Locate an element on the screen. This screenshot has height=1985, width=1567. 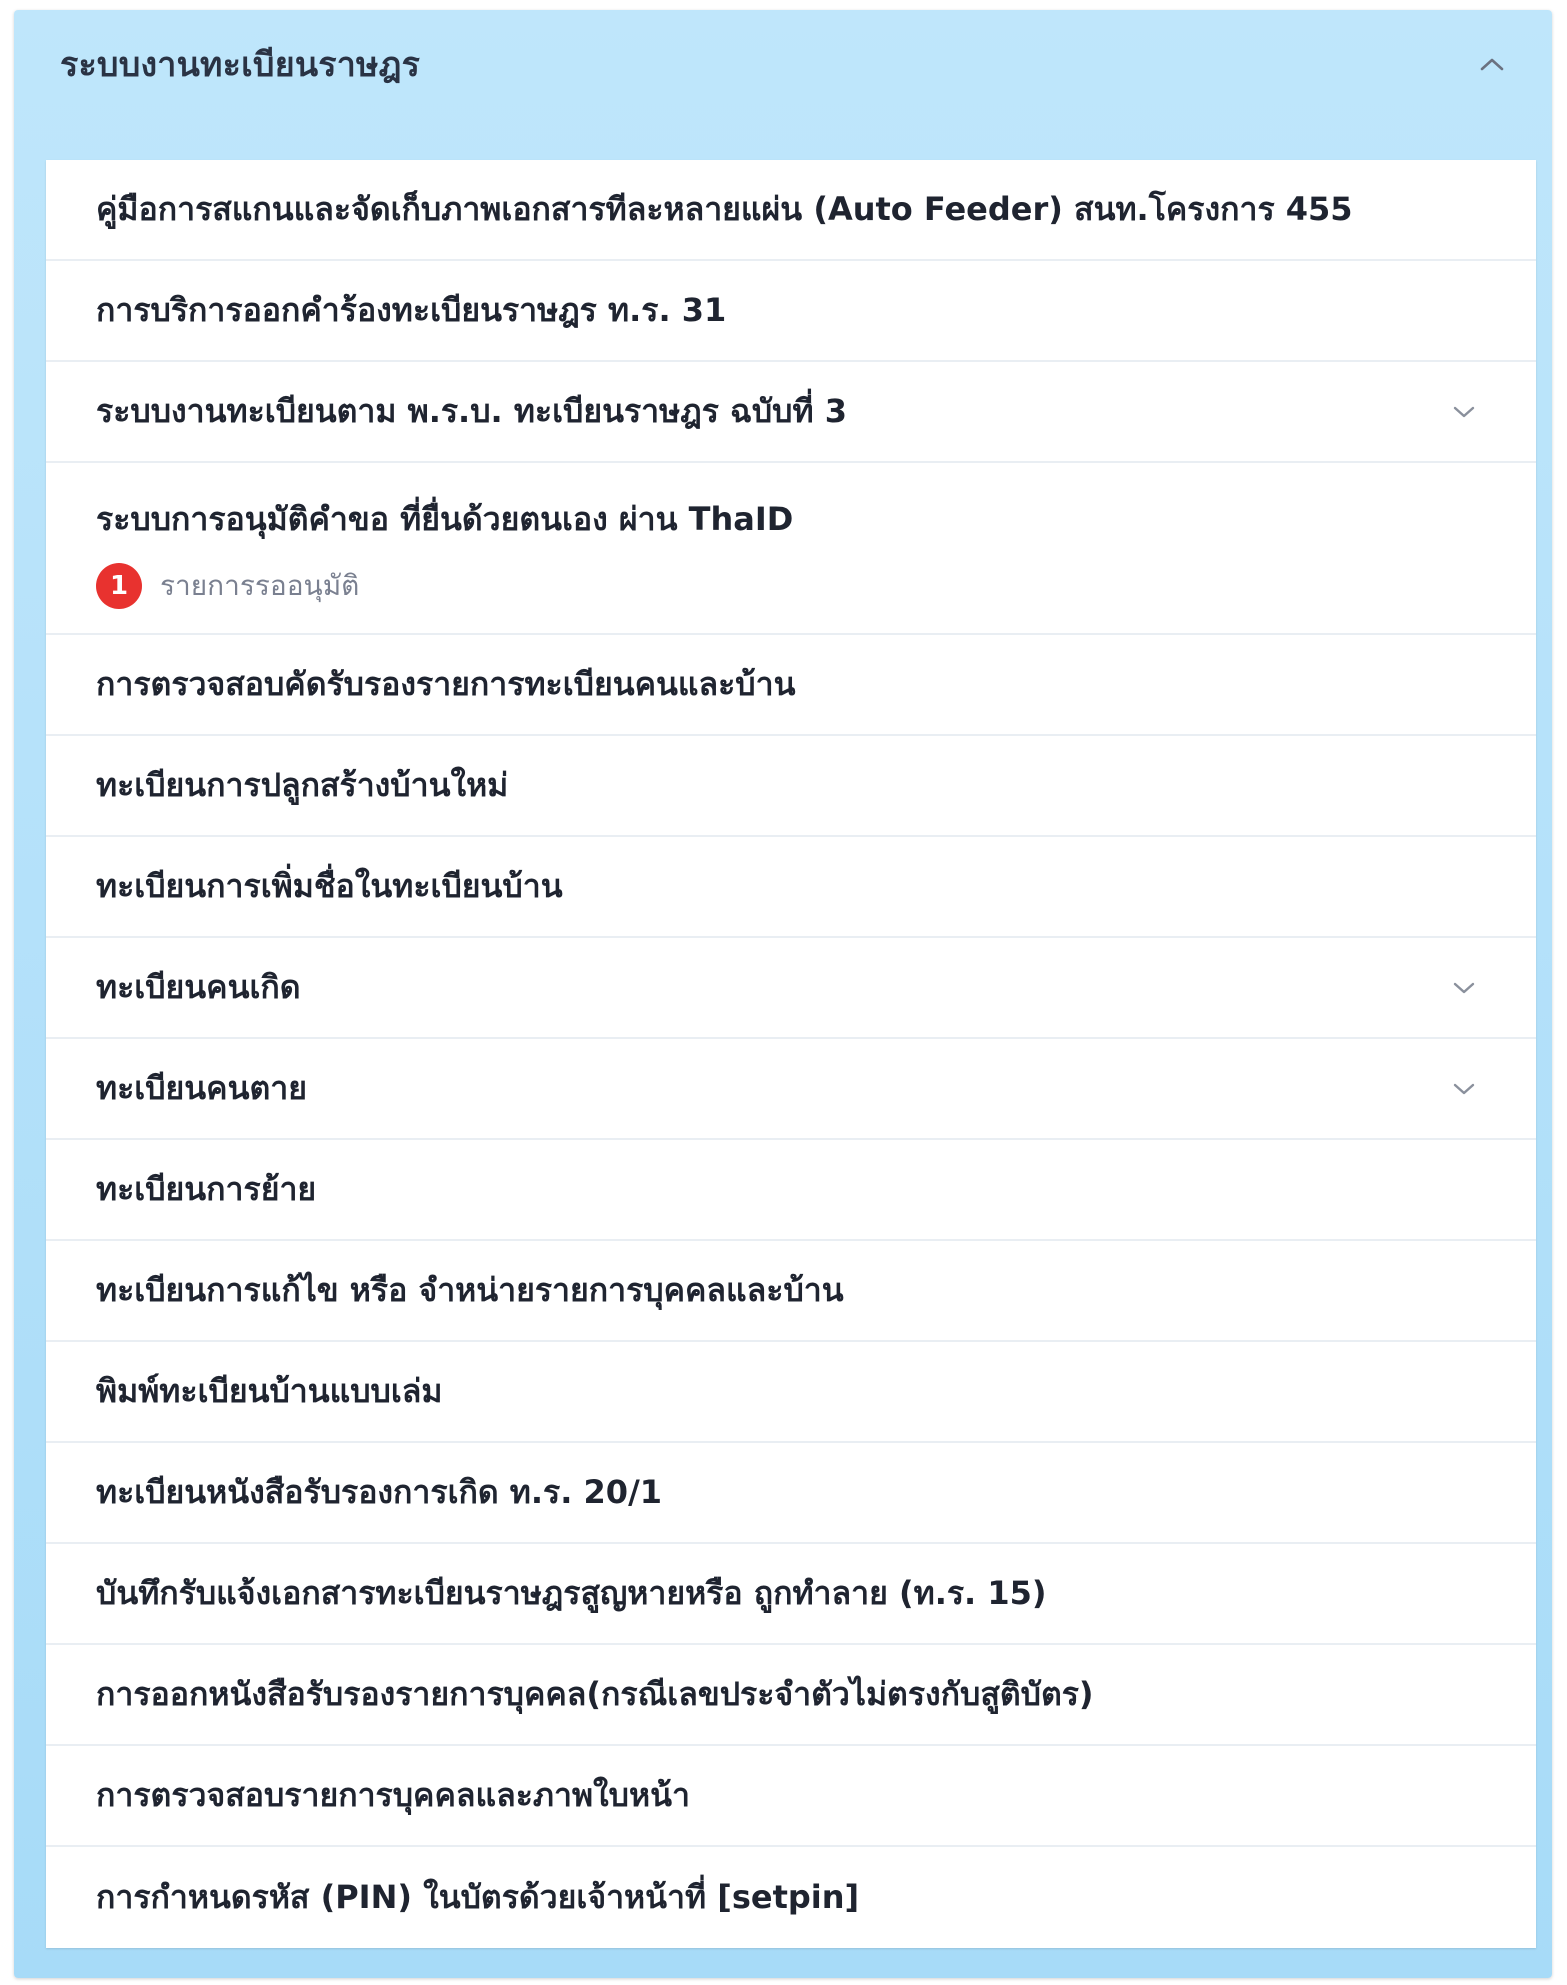
menu-item-label: ทะเบียนการย้าย is located at coordinates (206, 1189).